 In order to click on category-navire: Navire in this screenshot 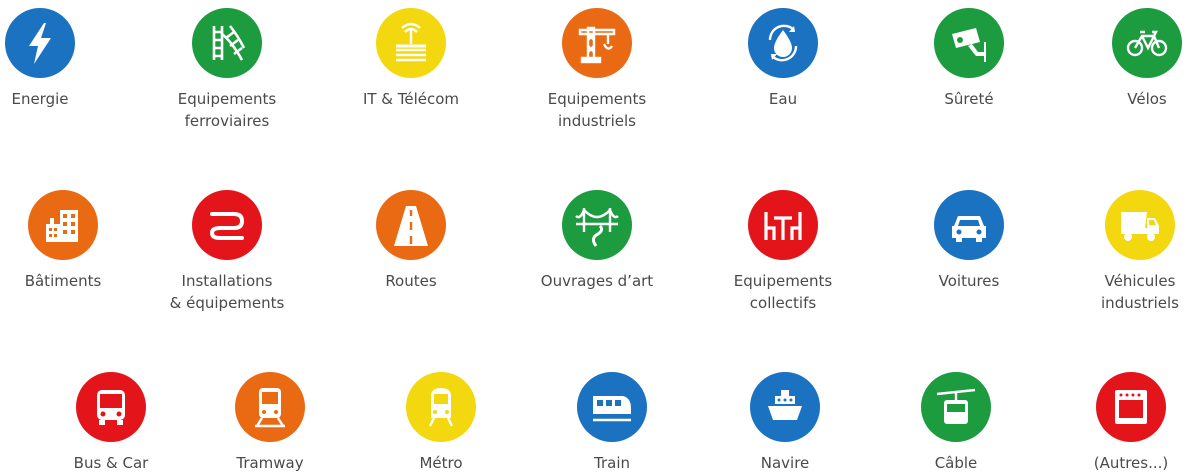, I will do `click(785, 423)`.